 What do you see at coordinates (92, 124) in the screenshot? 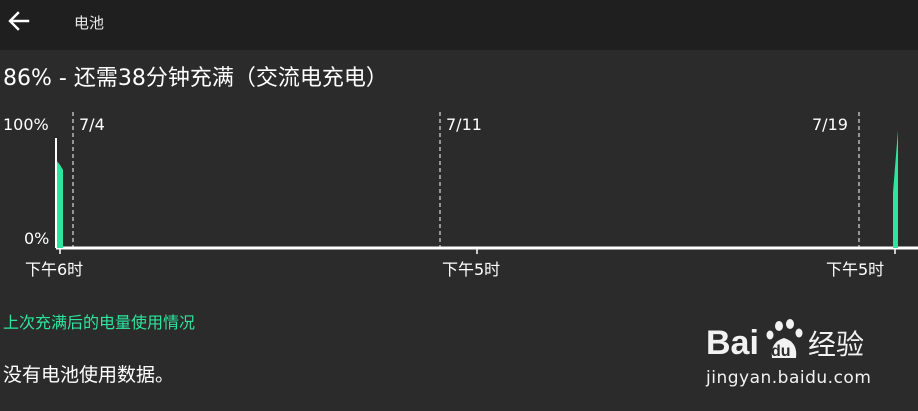
I see `date-marker-label: 7/4` at bounding box center [92, 124].